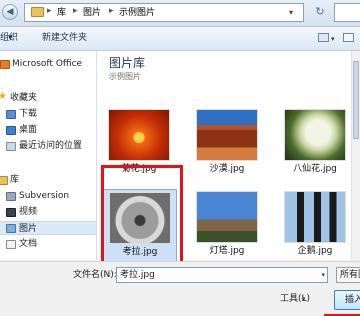 This screenshot has height=316, width=360. Describe the element at coordinates (315, 217) in the screenshot. I see `penguins-thumbnail` at that location.